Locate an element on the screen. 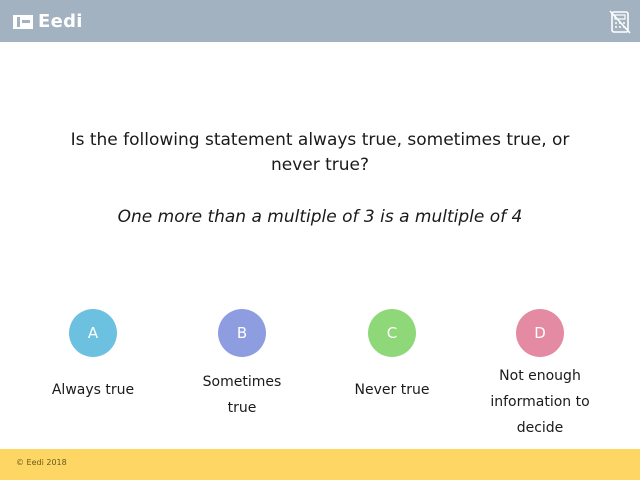 This screenshot has width=640, height=480. answer-b-badge: B is located at coordinates (242, 333).